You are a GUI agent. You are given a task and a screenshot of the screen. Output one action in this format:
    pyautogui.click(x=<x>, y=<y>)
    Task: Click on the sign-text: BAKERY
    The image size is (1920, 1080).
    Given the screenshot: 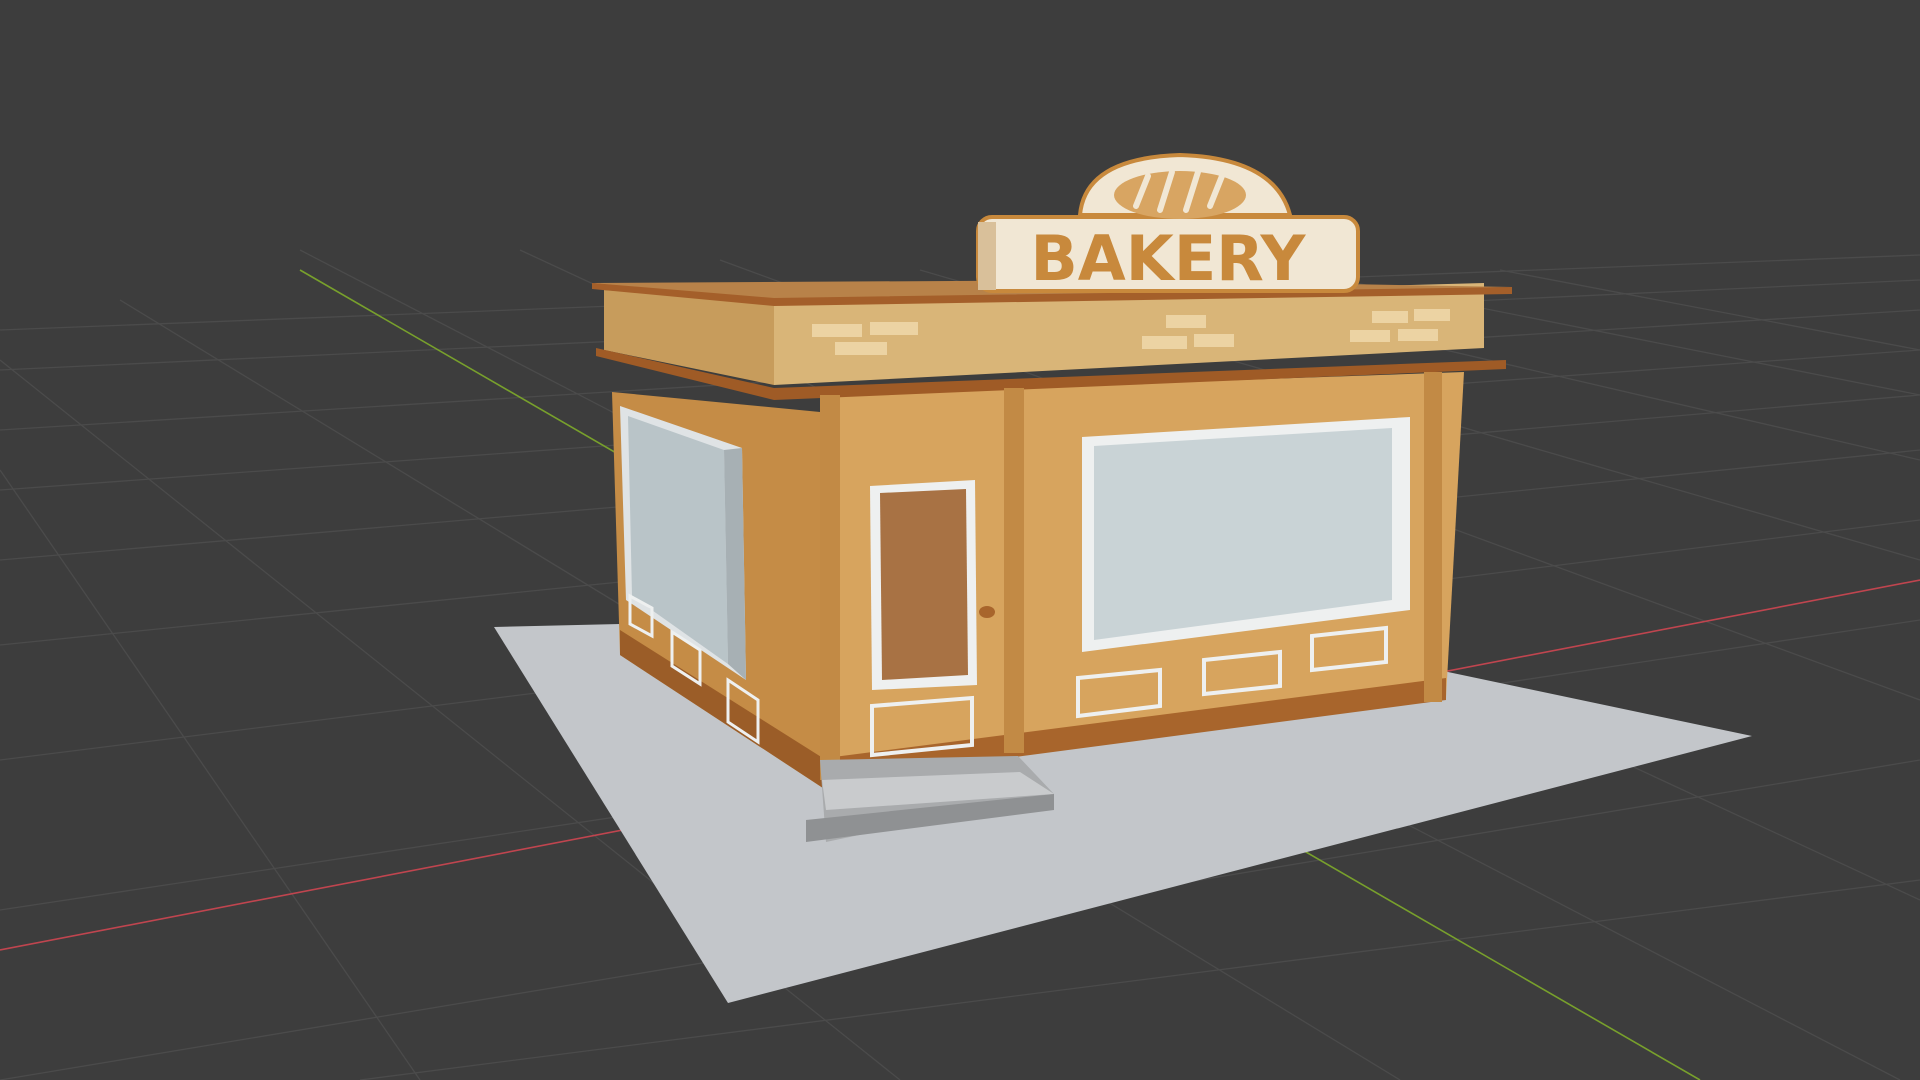 What is the action you would take?
    pyautogui.click(x=1169, y=258)
    